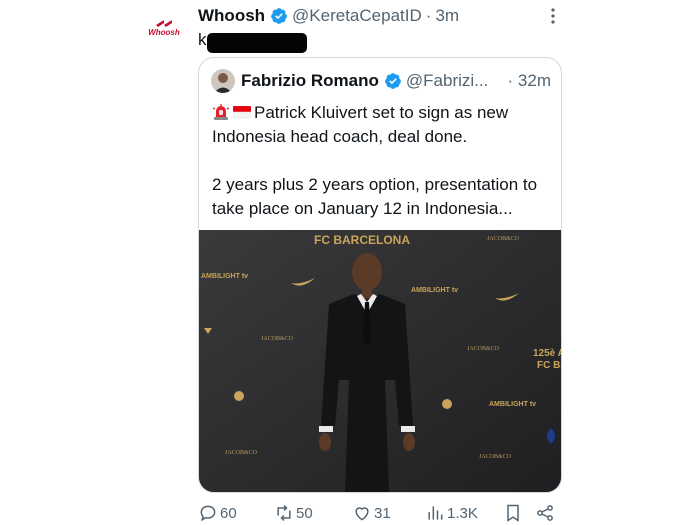  Describe the element at coordinates (224, 276) in the screenshot. I see `signage-ambilight-1: AMBILIGHT tv` at that location.